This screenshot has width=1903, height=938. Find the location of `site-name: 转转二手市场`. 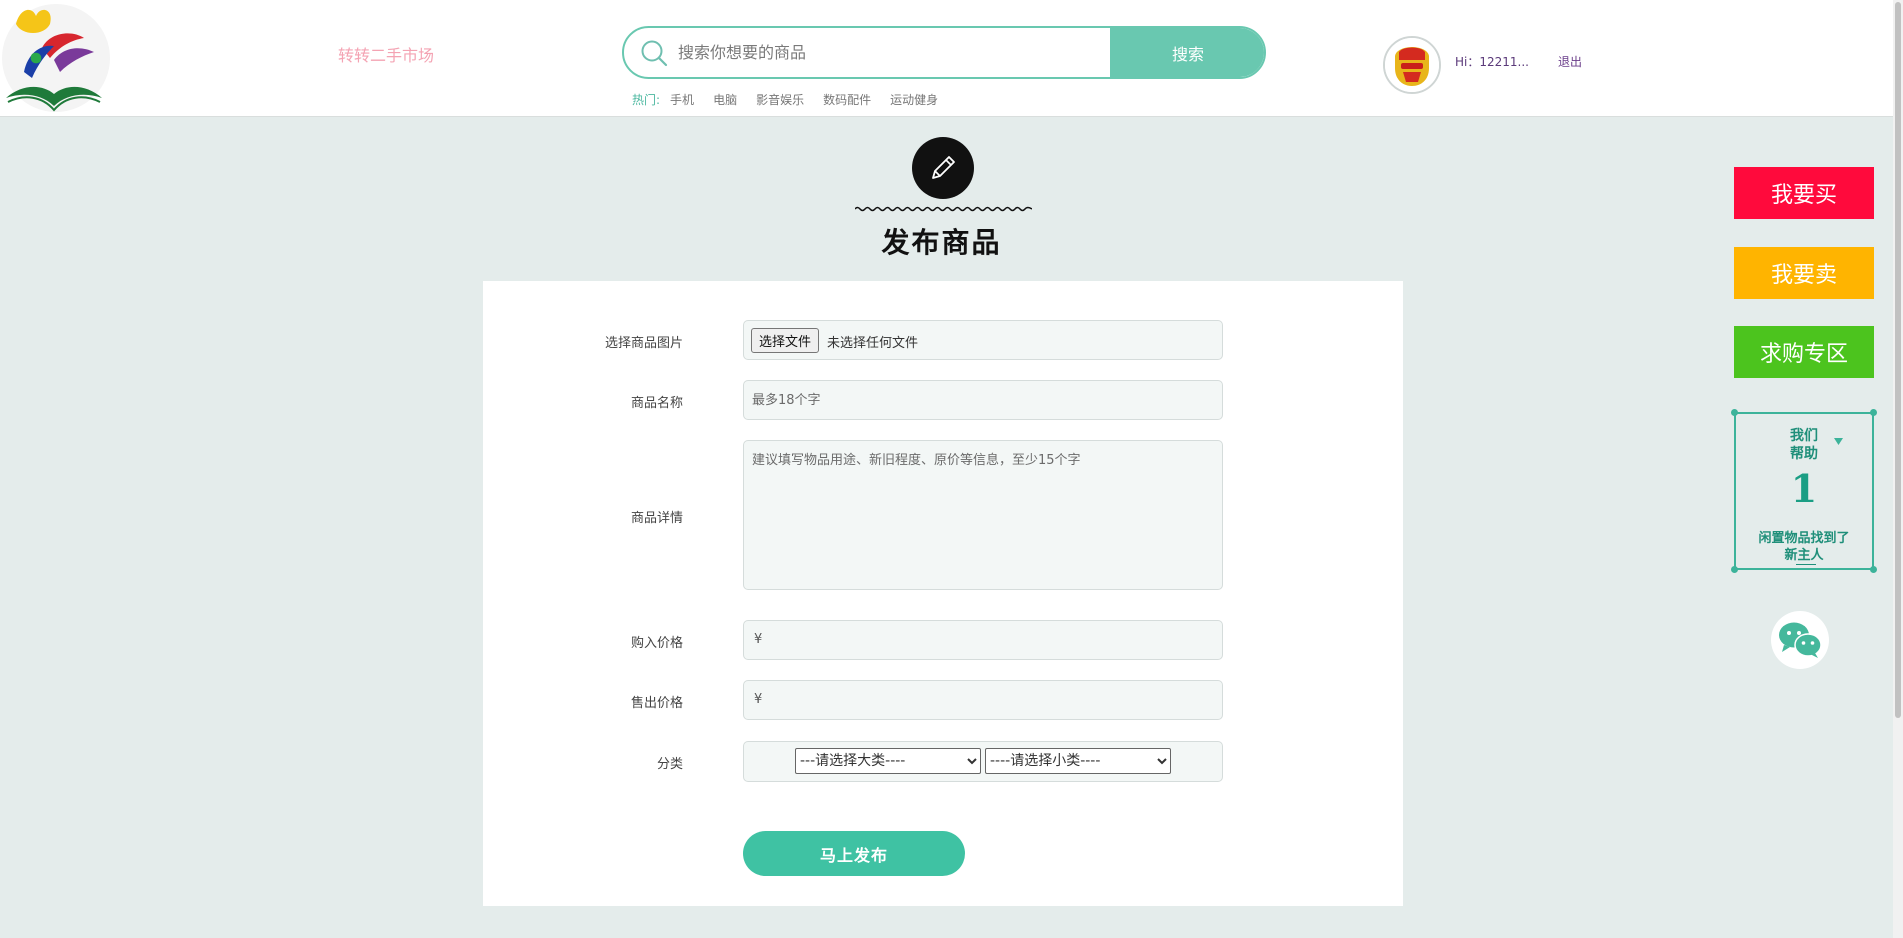

site-name: 转转二手市场 is located at coordinates (386, 54).